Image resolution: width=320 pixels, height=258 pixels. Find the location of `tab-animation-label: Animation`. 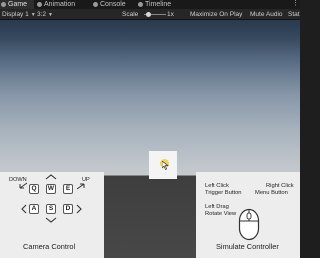

tab-animation-label: Animation is located at coordinates (60, 4).